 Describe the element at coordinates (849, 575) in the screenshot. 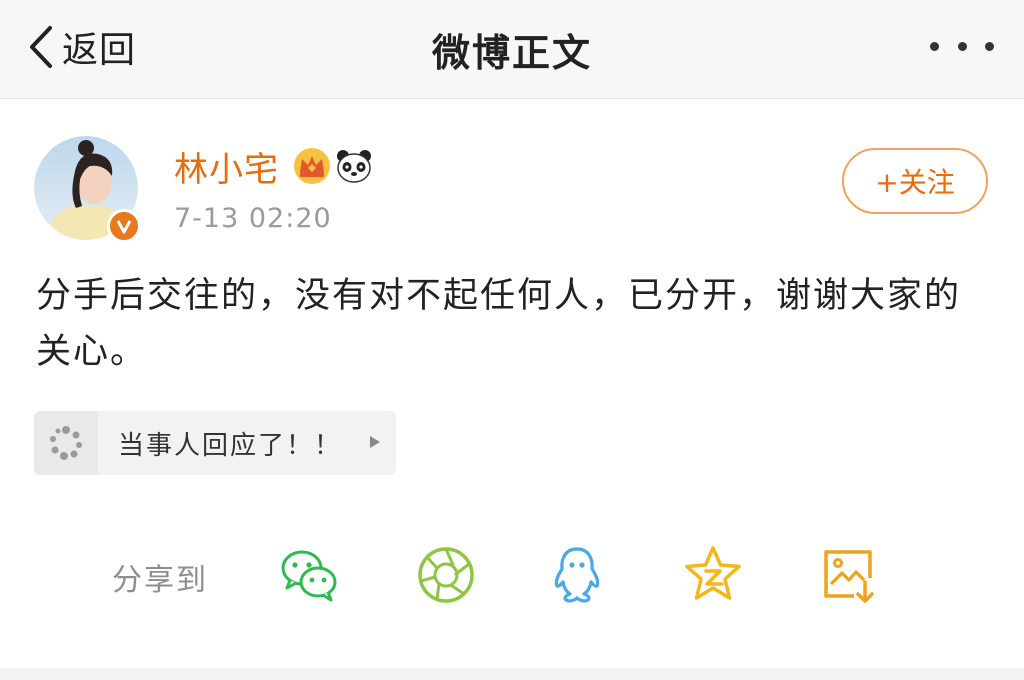

I see `save-image-icon` at that location.